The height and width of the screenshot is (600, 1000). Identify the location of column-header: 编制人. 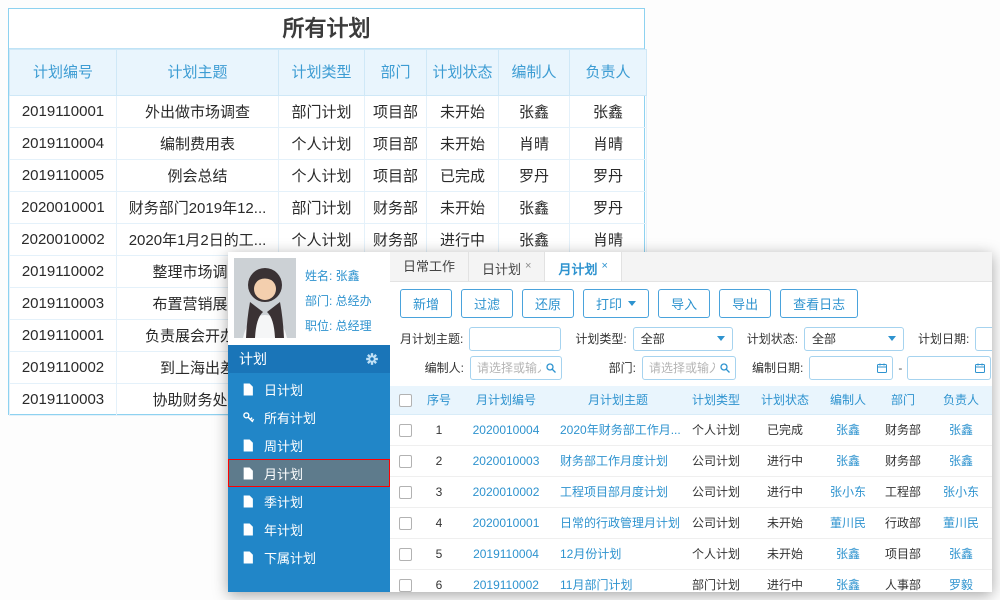
(534, 72).